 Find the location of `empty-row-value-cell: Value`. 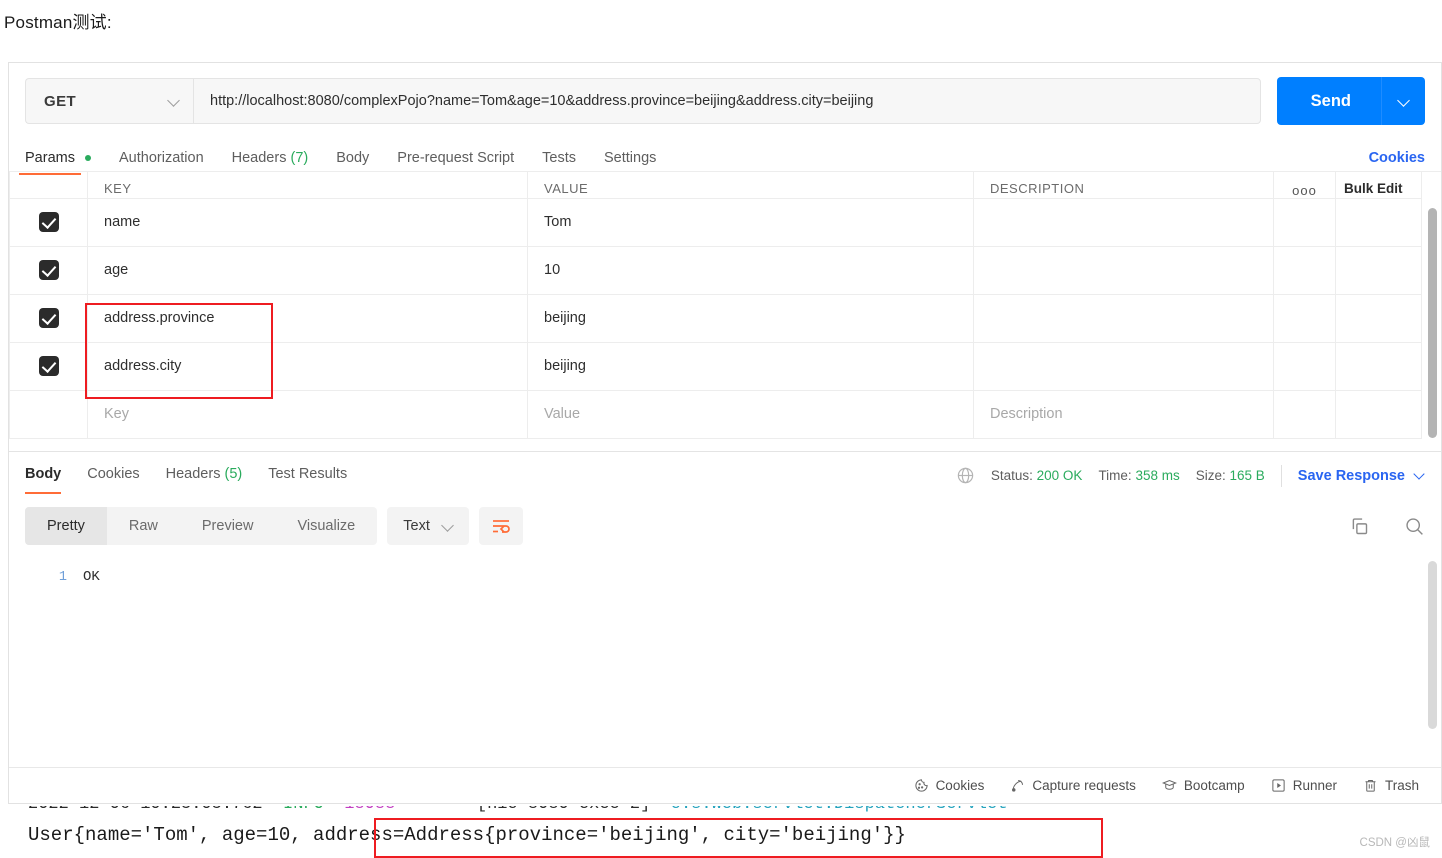

empty-row-value-cell: Value is located at coordinates (750, 414).